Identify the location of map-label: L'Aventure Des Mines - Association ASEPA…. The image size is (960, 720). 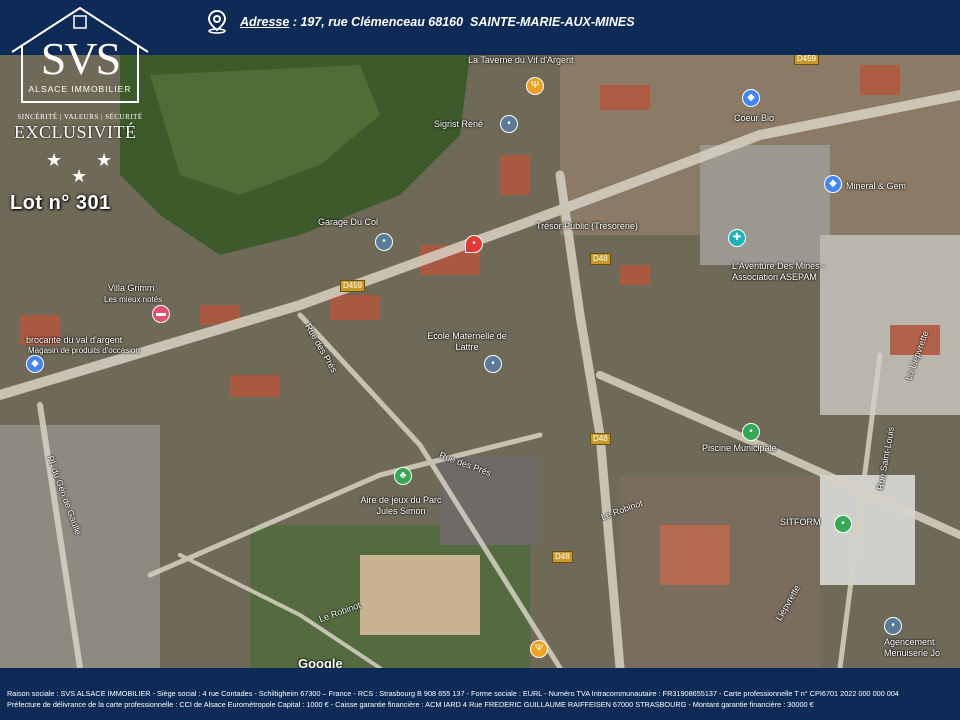
(792, 272).